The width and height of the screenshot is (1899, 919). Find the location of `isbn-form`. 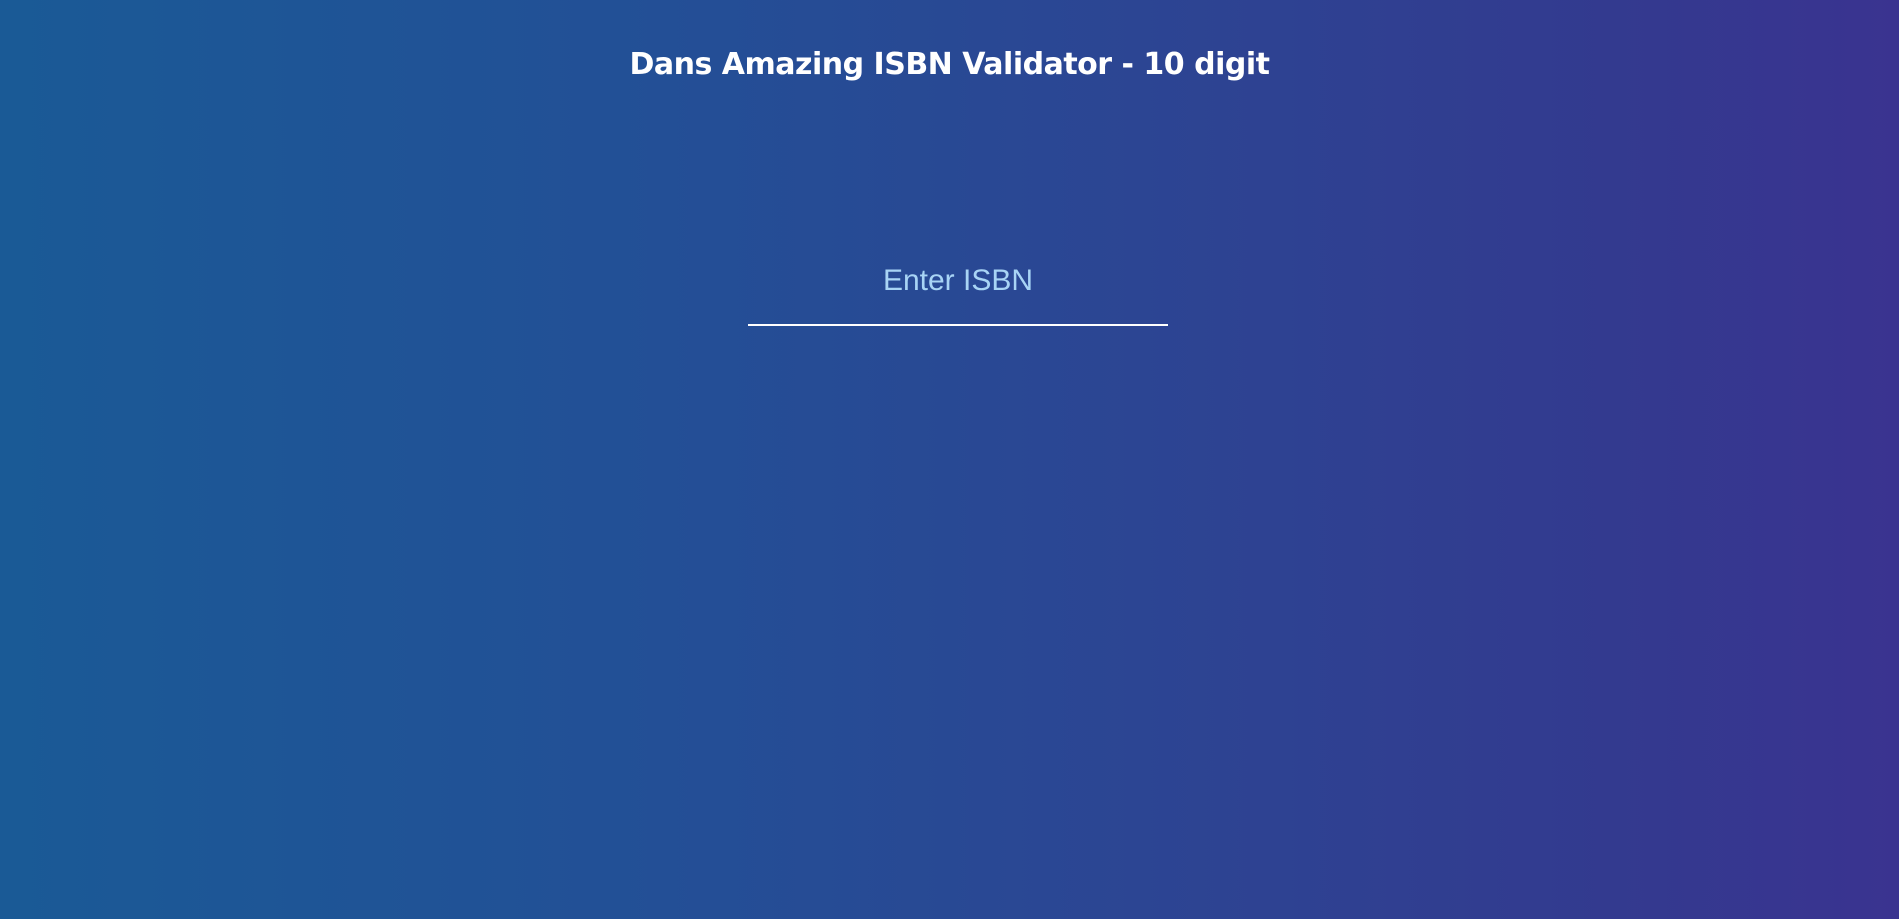

isbn-form is located at coordinates (958, 289).